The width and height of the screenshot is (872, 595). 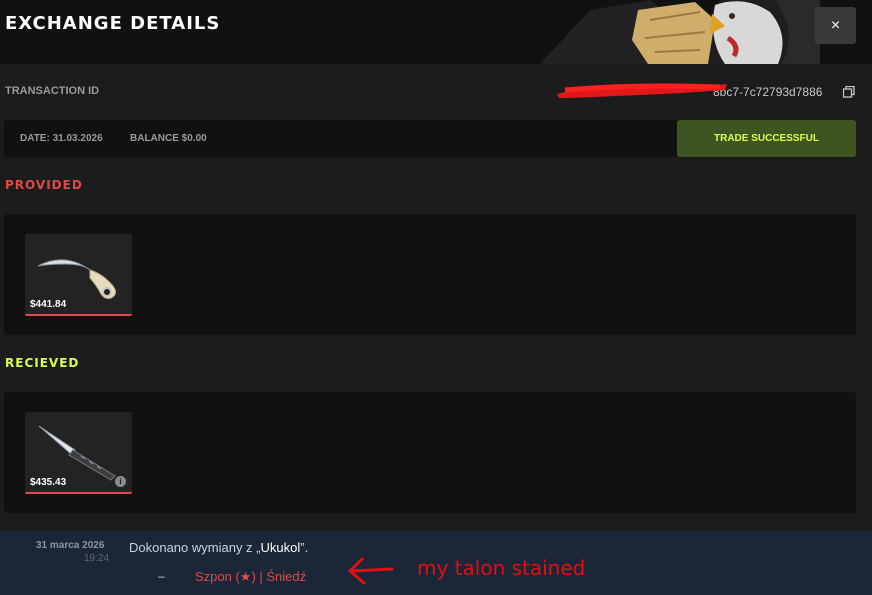 What do you see at coordinates (42, 363) in the screenshot?
I see `received-section-title: RECIEVED` at bounding box center [42, 363].